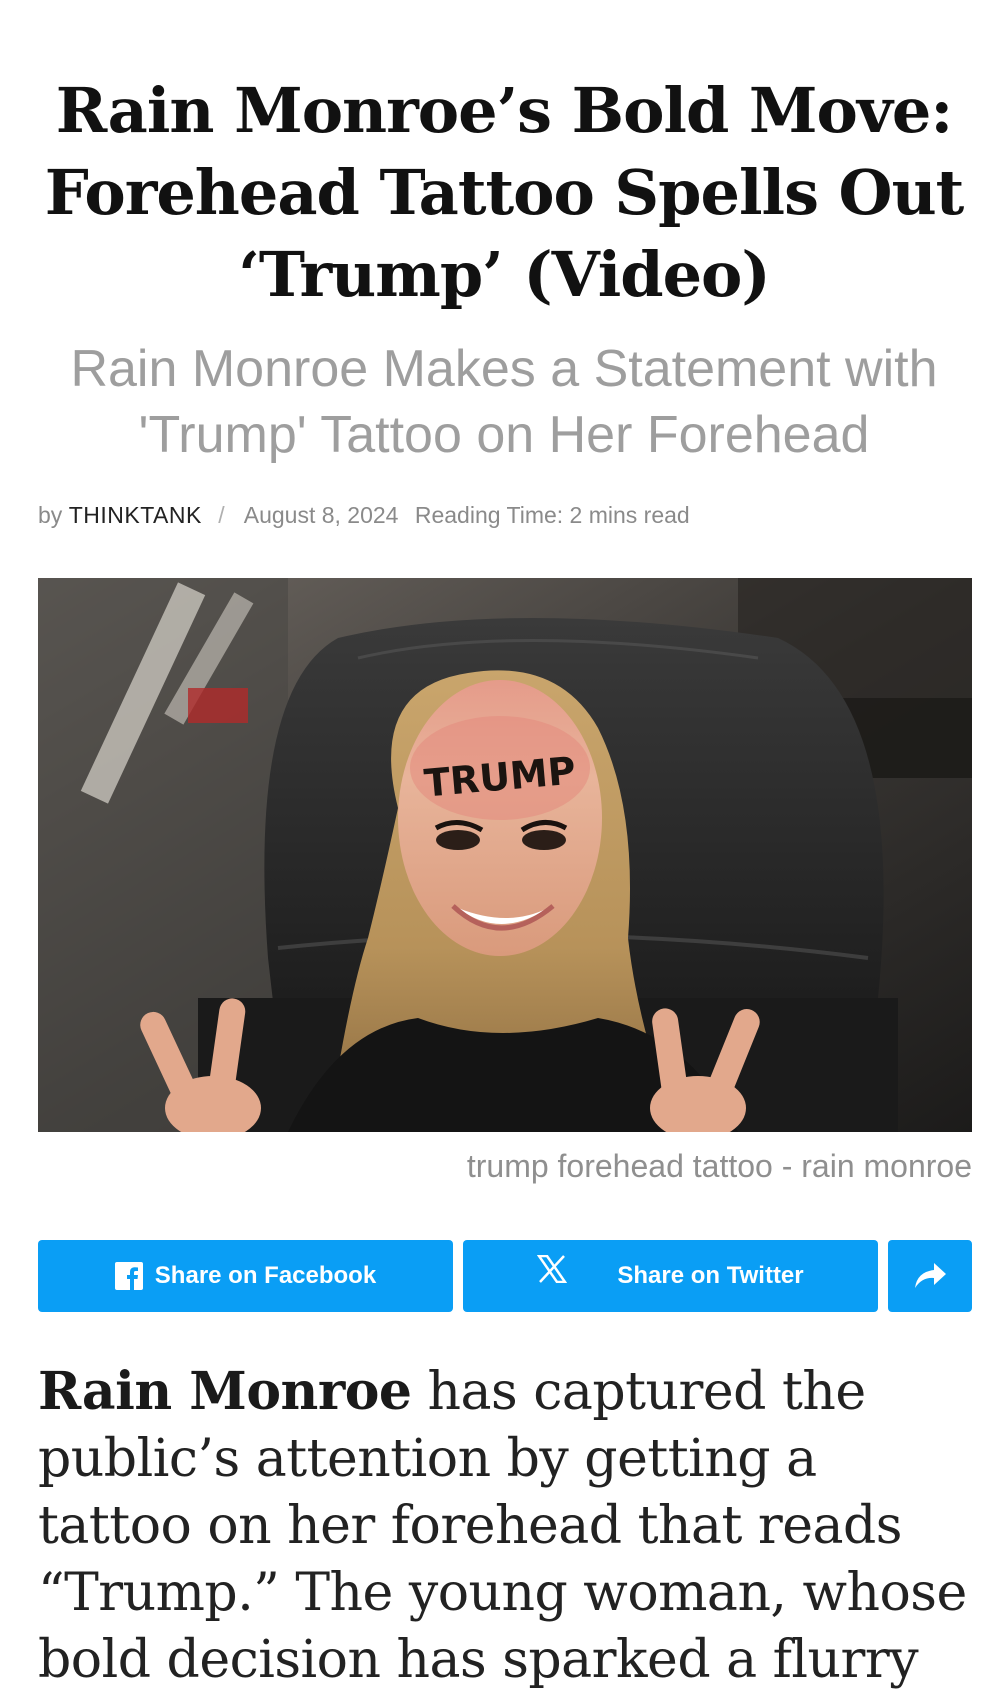  Describe the element at coordinates (552, 1269) in the screenshot. I see `x-icon` at that location.